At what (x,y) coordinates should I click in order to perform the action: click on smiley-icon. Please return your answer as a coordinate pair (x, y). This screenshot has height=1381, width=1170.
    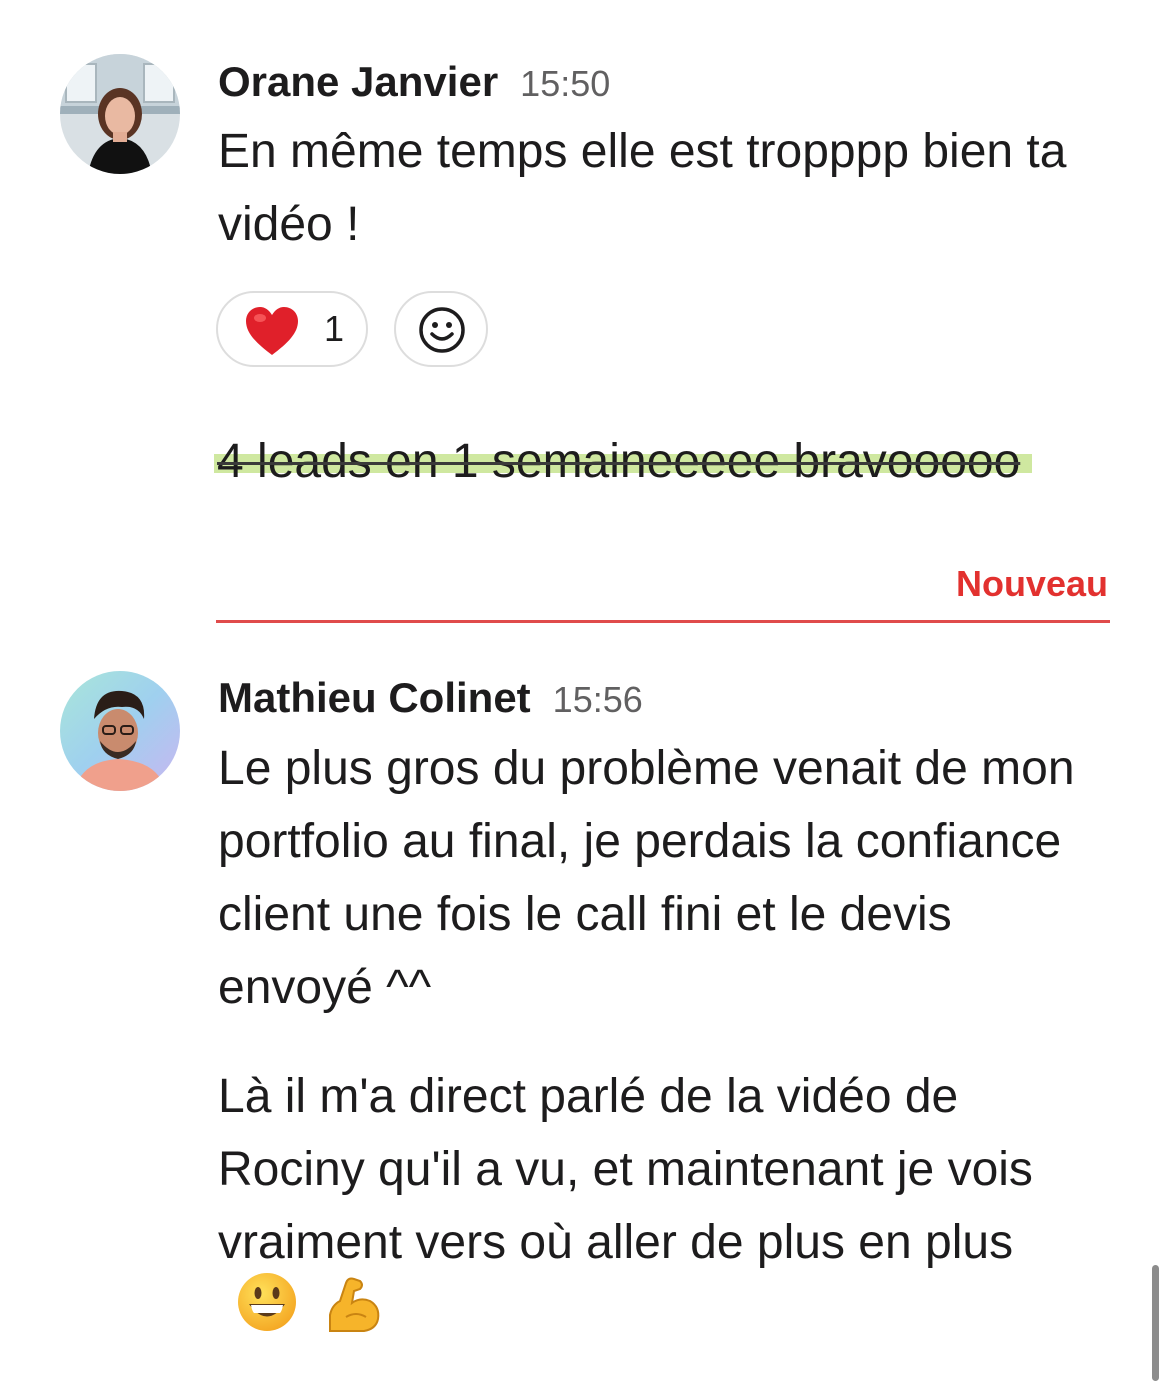
    Looking at the image, I should click on (442, 330).